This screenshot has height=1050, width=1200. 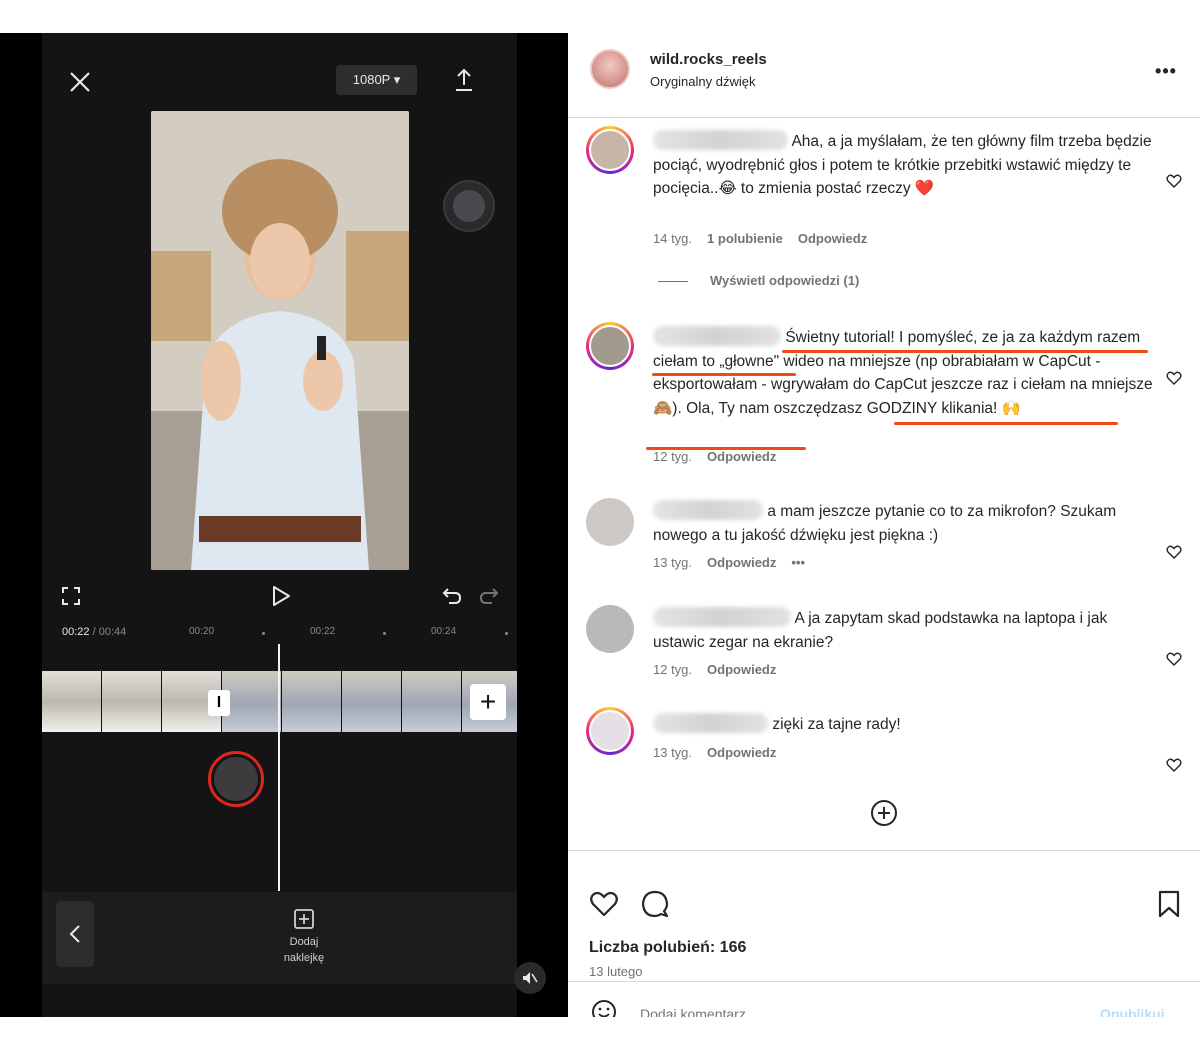 I want to click on username: wild.rocks_reels, so click(x=708, y=59).